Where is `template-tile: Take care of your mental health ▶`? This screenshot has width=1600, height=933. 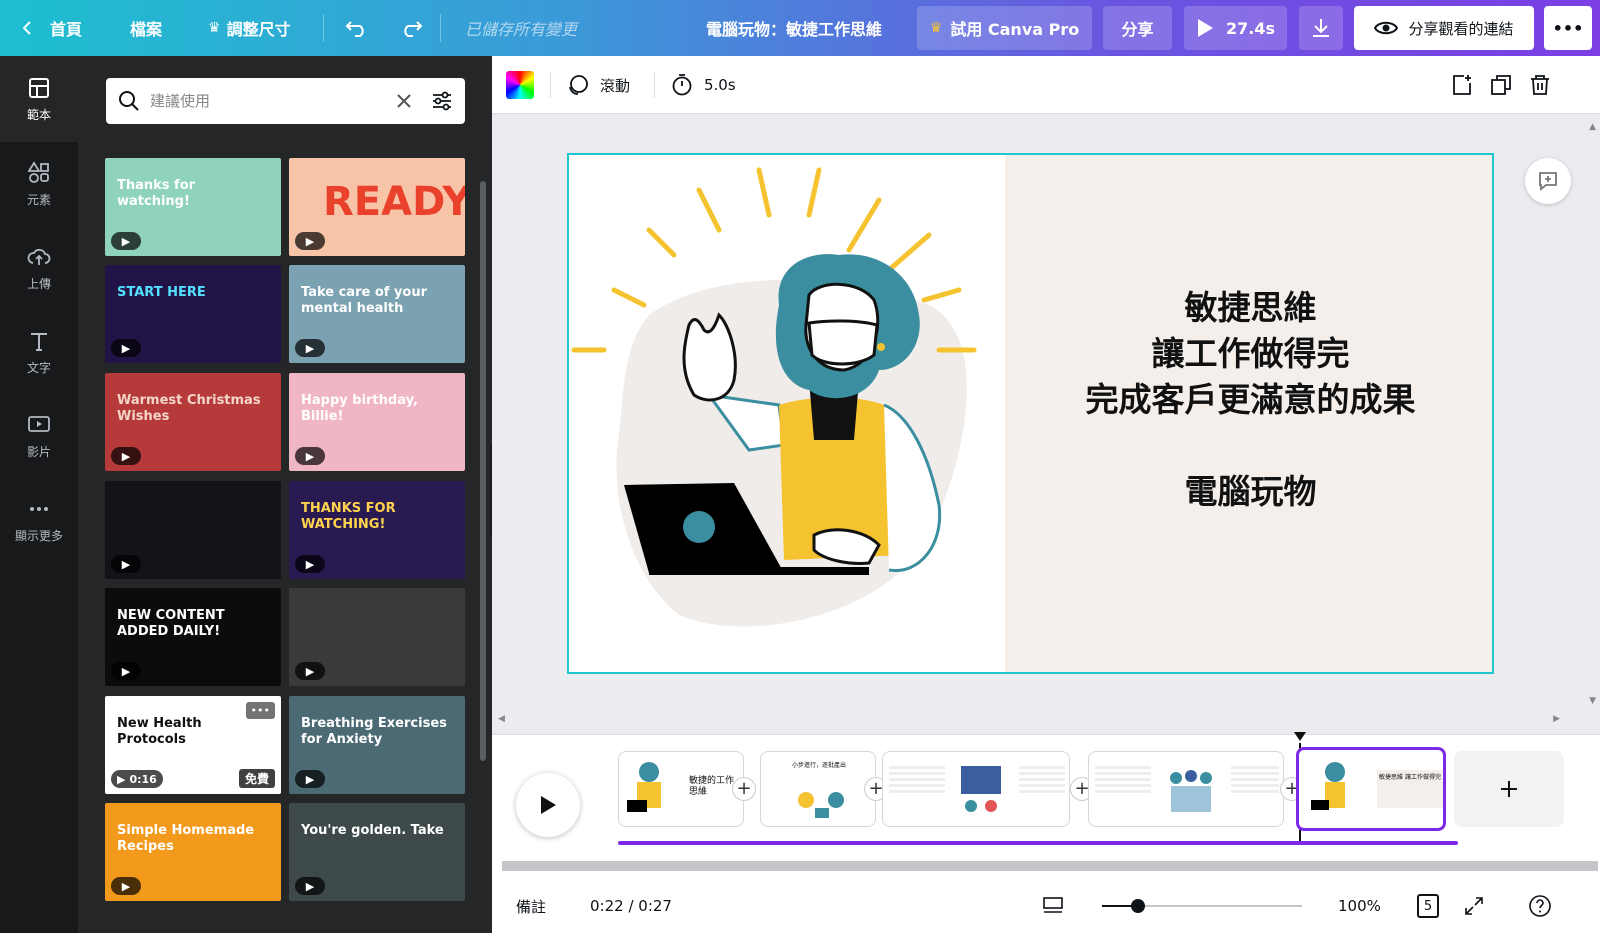
template-tile: Take care of your mental health ▶ is located at coordinates (377, 314).